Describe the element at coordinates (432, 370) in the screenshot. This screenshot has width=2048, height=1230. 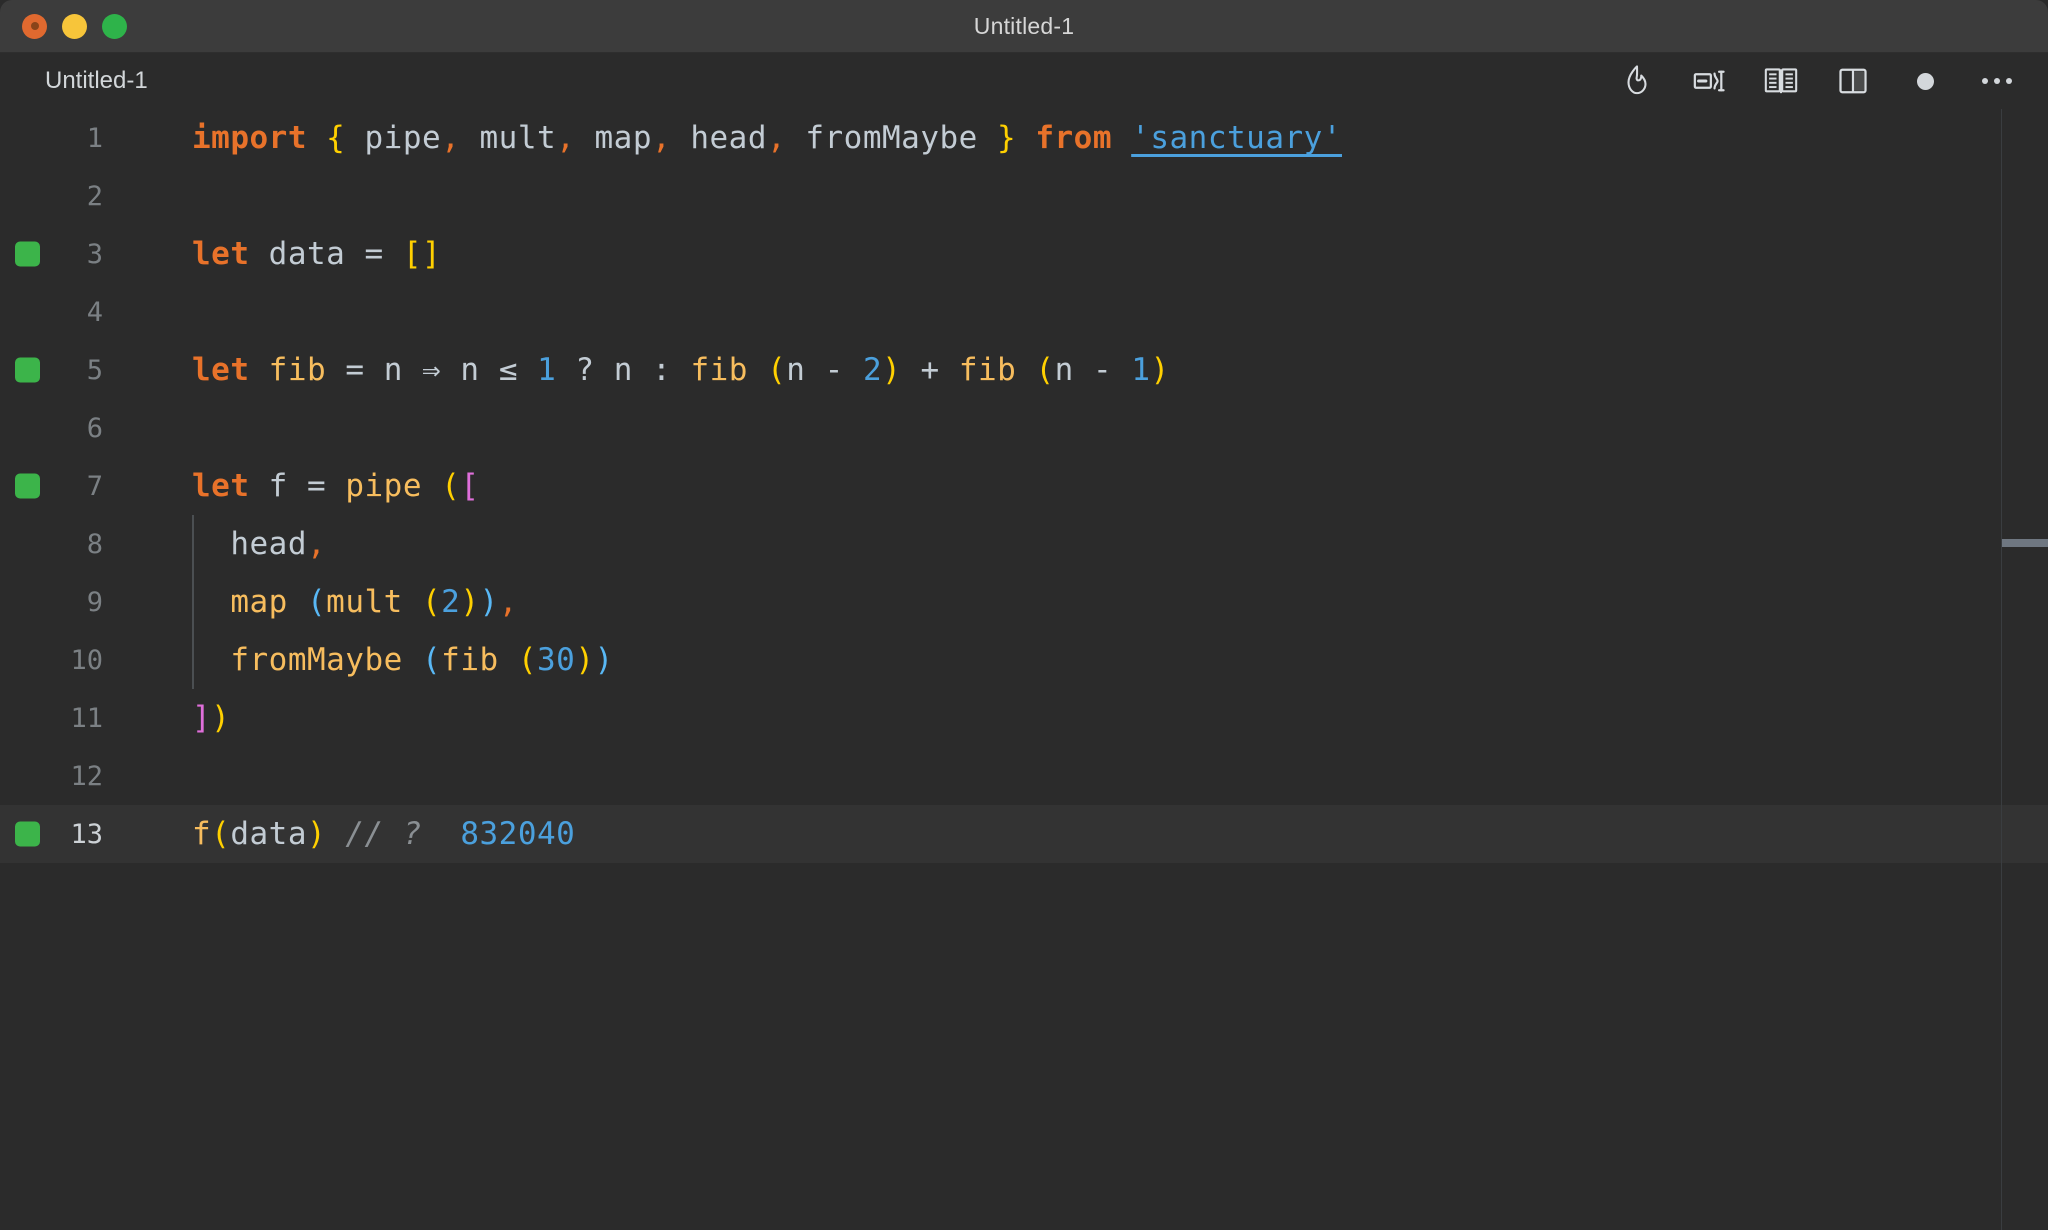
I see `token-op: ⇒` at that location.